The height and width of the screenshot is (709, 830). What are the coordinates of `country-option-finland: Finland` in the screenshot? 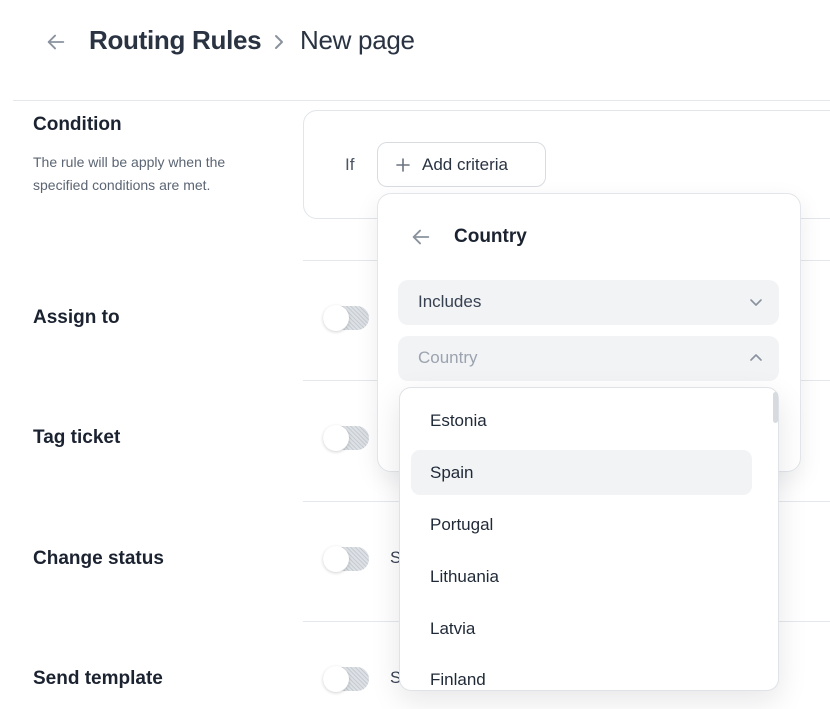 It's located at (581, 673).